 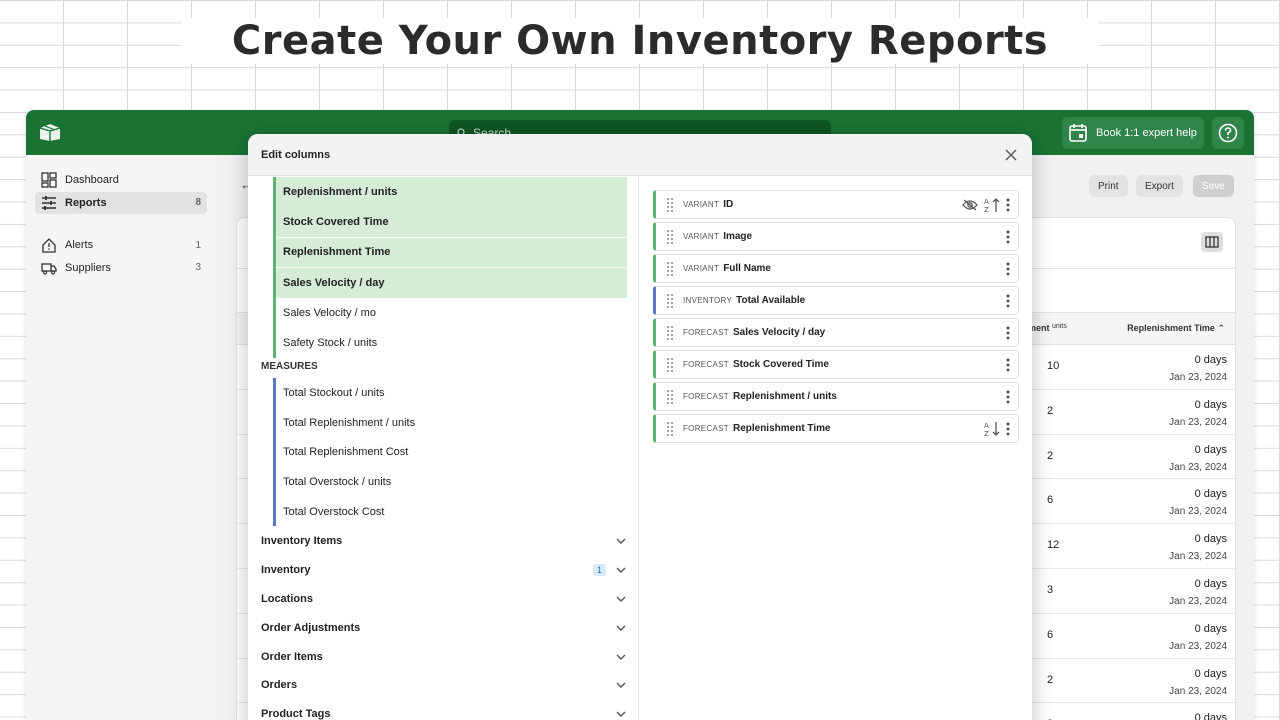 What do you see at coordinates (451, 192) in the screenshot?
I see `dimension-item: Replenishment / units` at bounding box center [451, 192].